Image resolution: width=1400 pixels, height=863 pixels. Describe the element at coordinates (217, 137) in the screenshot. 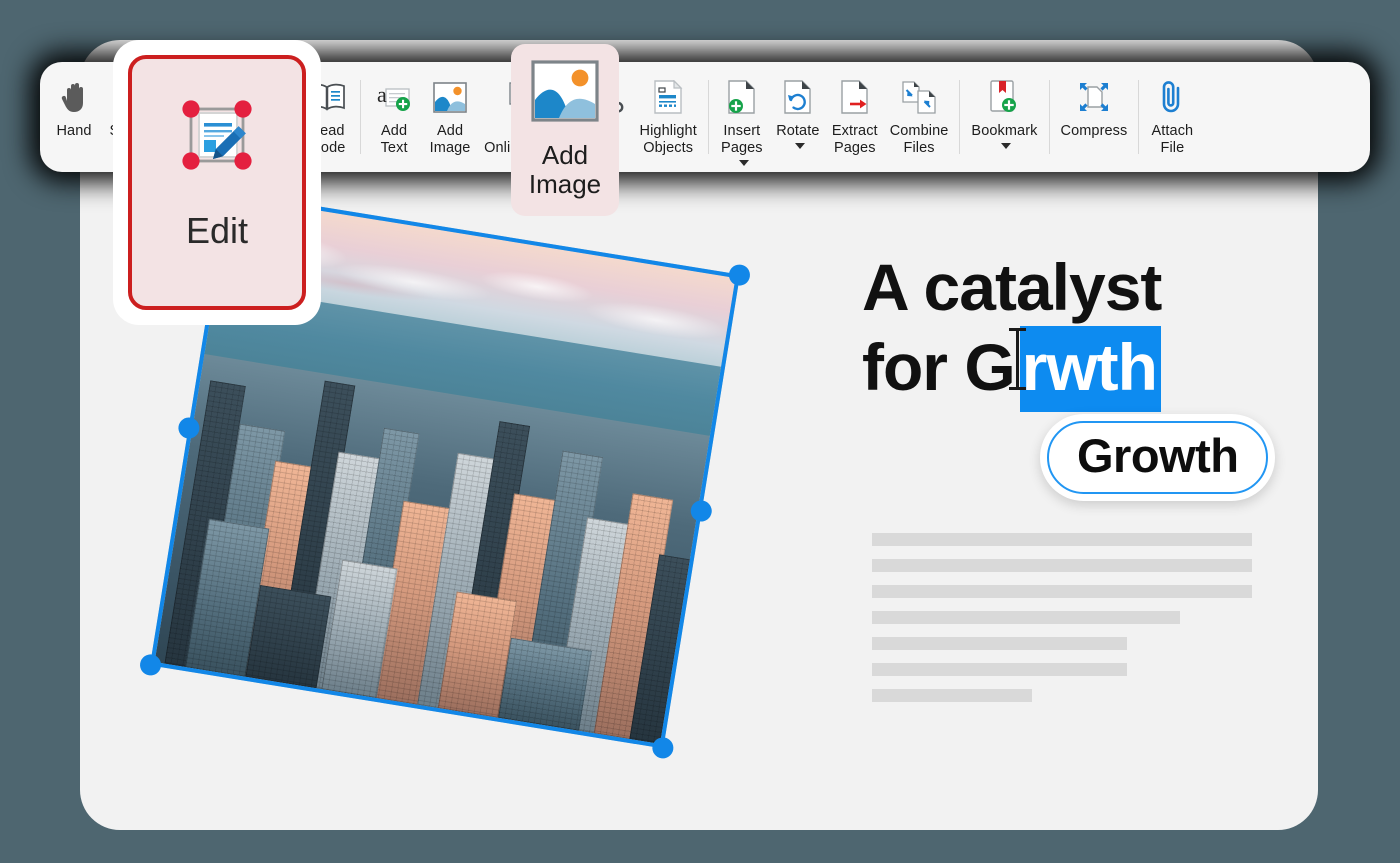

I see `edit-object-icon` at that location.